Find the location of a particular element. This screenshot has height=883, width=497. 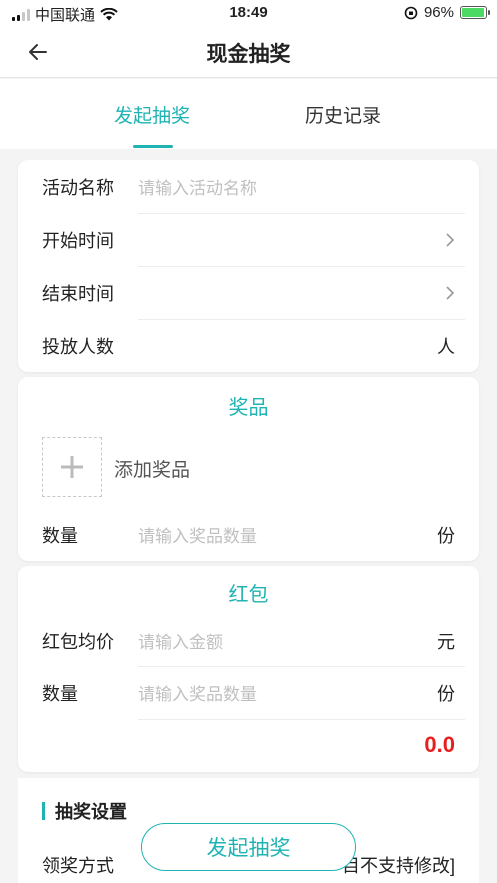

red-packet-qty-unit: 份 is located at coordinates (446, 693).